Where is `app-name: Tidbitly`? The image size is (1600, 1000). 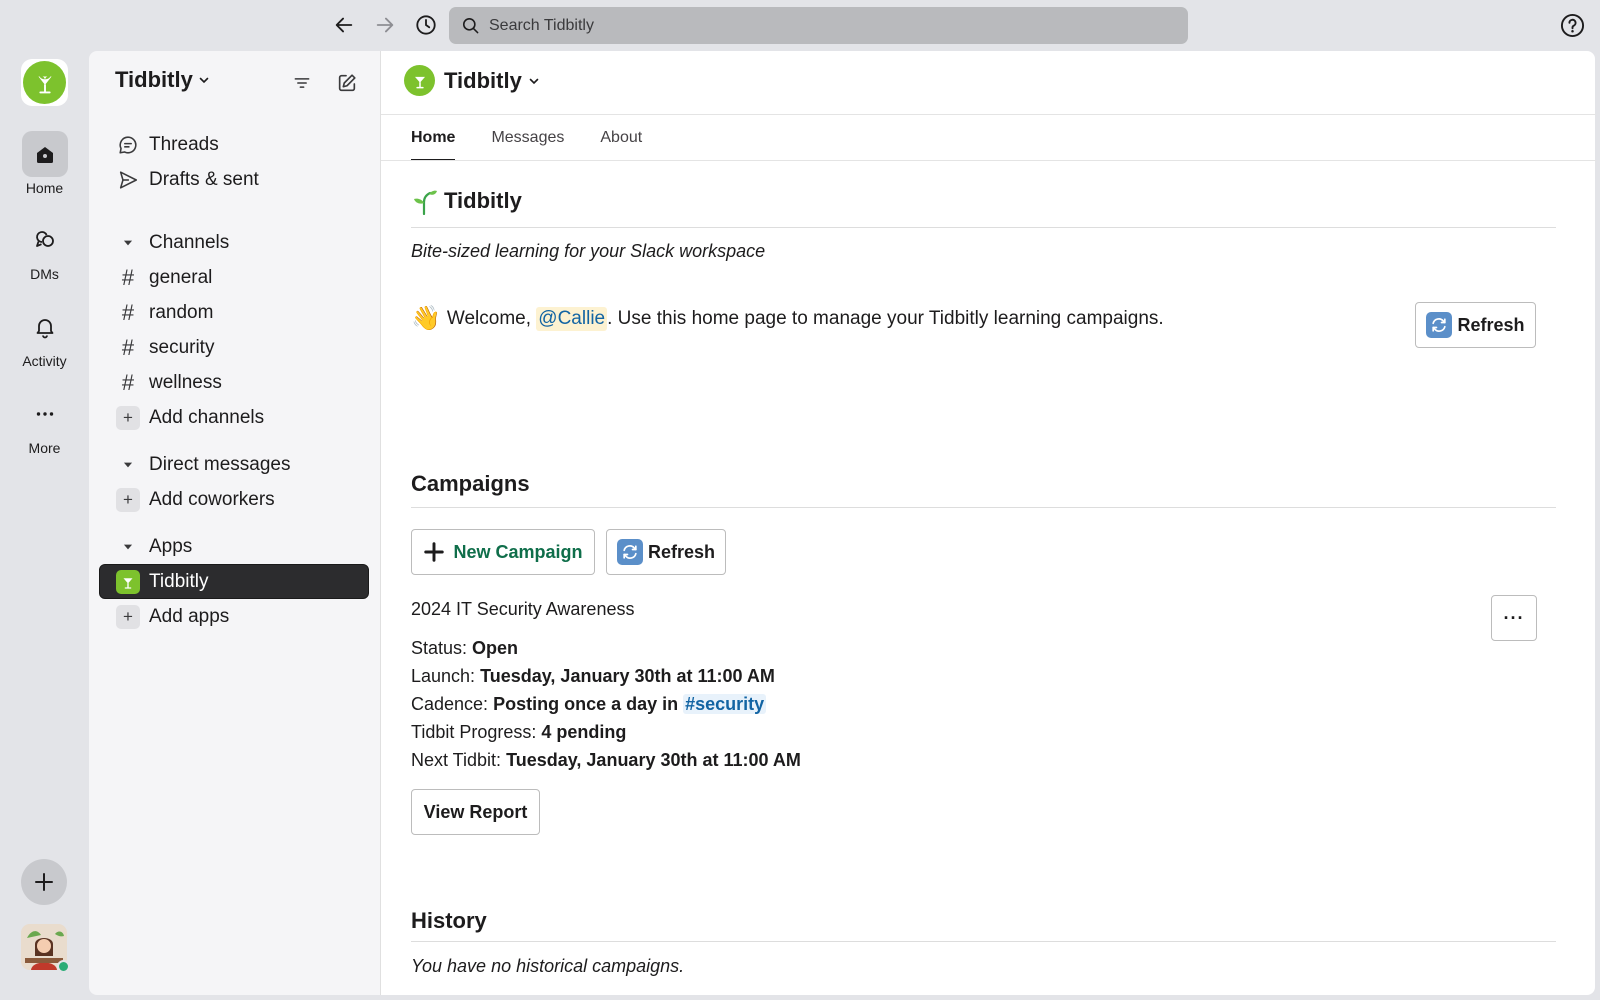 app-name: Tidbitly is located at coordinates (179, 581).